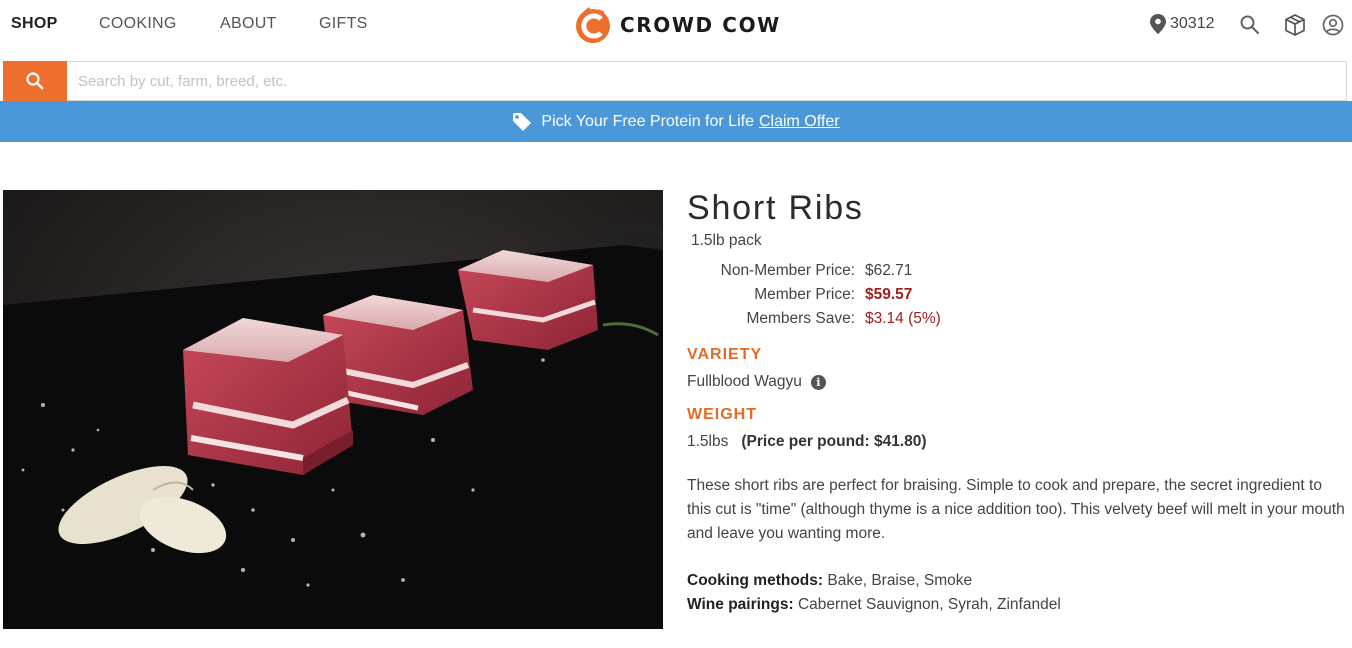 Image resolution: width=1352 pixels, height=648 pixels. I want to click on member-price-row: Member Price: $59.57, so click(1026, 295).